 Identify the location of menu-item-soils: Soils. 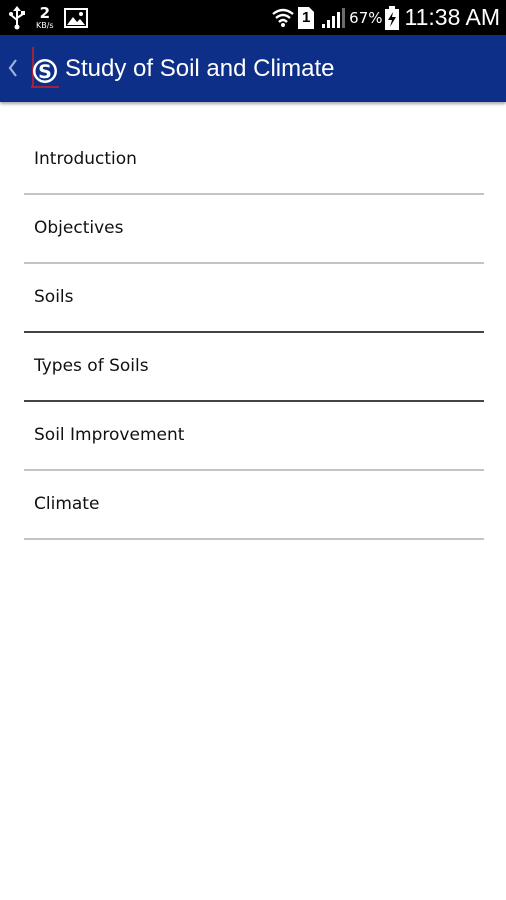
(254, 298).